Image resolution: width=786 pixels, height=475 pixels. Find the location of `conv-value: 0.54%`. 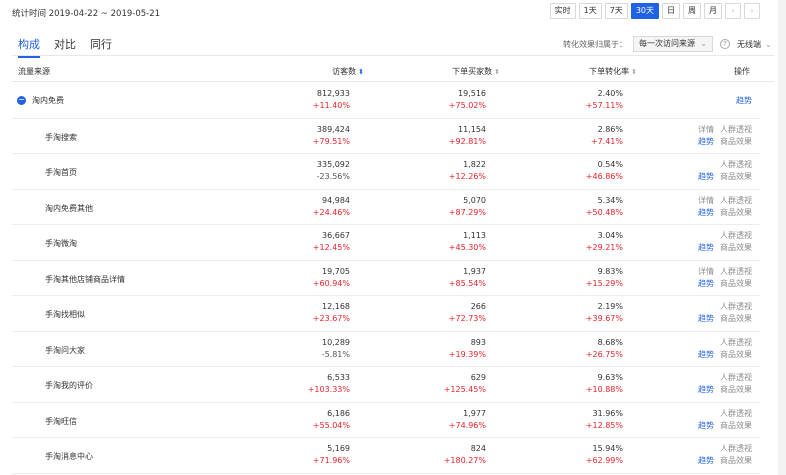

conv-value: 0.54% is located at coordinates (610, 164).